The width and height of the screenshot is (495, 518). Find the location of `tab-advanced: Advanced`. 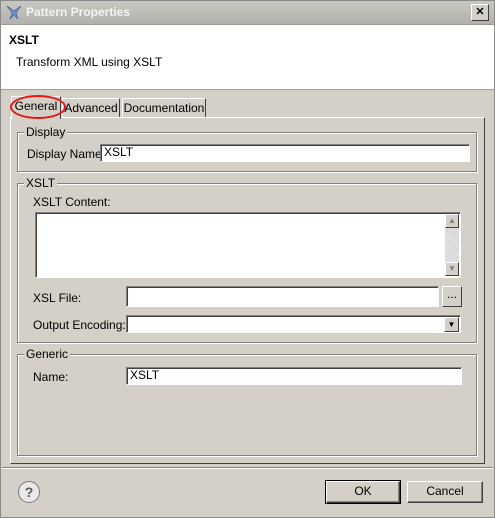

tab-advanced: Advanced is located at coordinates (91, 108).